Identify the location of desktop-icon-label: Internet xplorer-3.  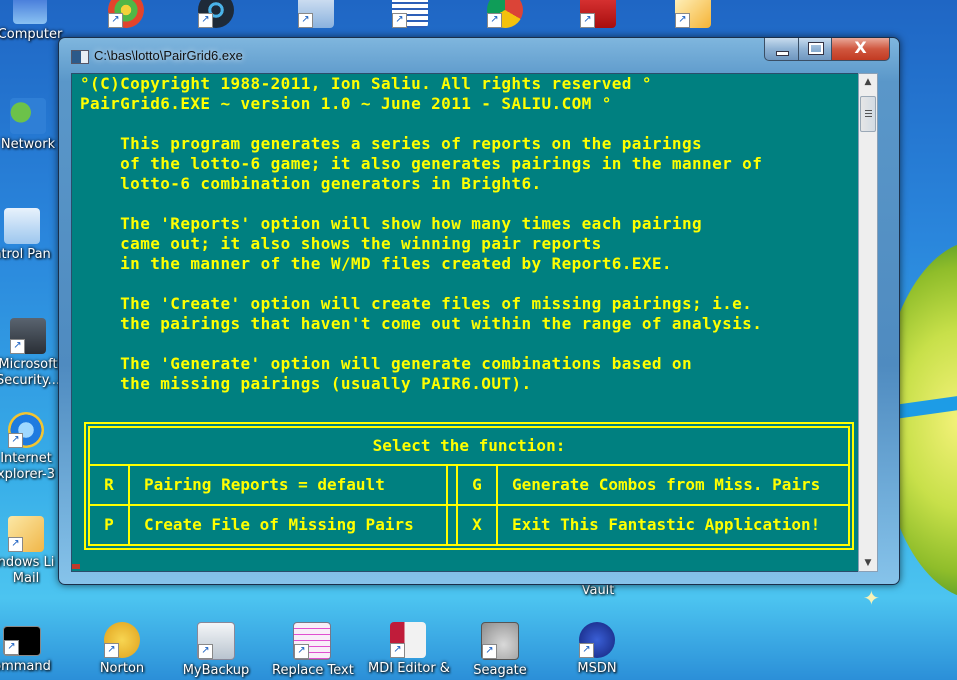
(28, 466).